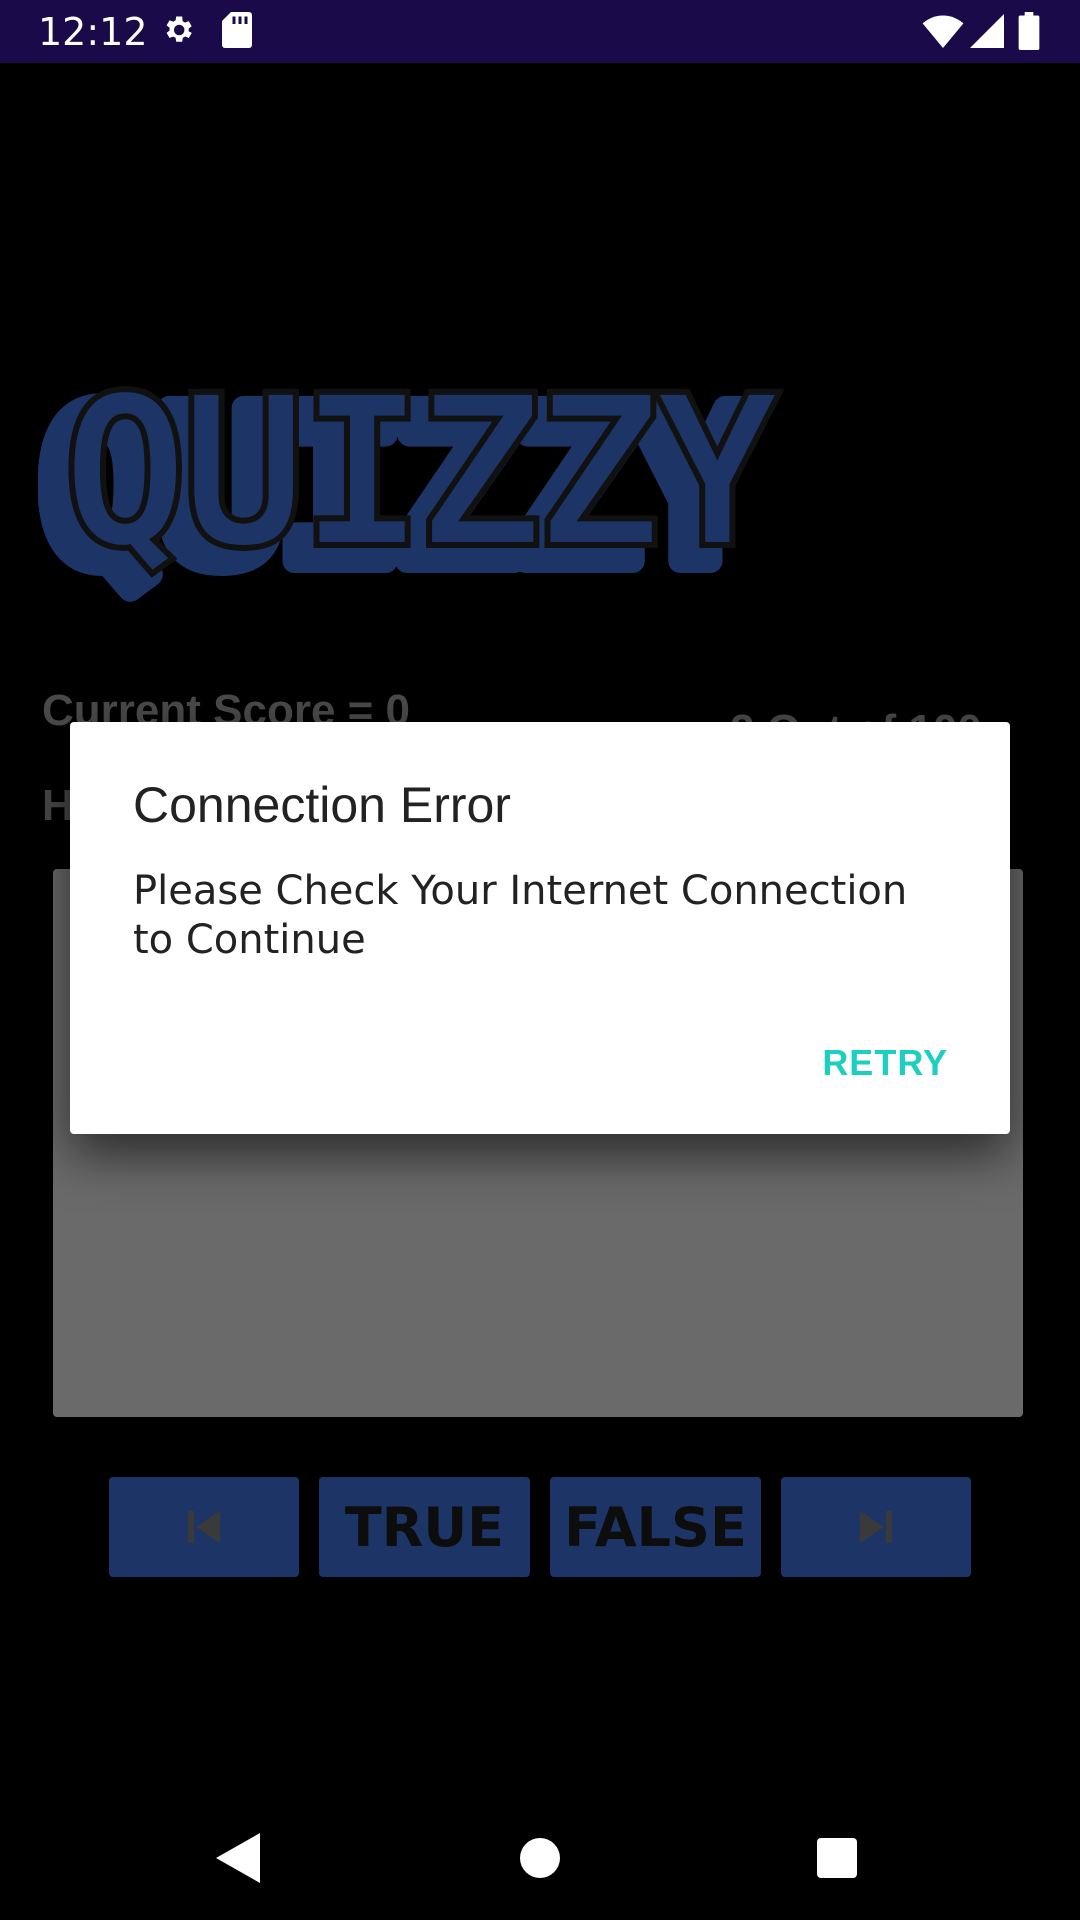  Describe the element at coordinates (237, 30) in the screenshot. I see `sd-card-icon` at that location.